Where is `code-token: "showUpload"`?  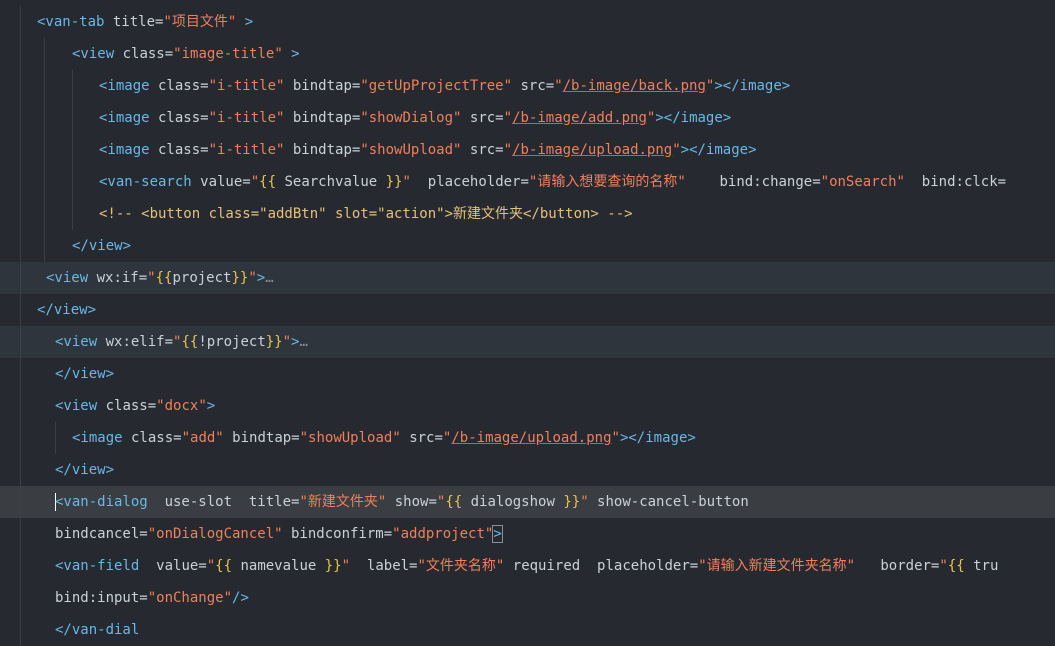
code-token: "showUpload" is located at coordinates (350, 438).